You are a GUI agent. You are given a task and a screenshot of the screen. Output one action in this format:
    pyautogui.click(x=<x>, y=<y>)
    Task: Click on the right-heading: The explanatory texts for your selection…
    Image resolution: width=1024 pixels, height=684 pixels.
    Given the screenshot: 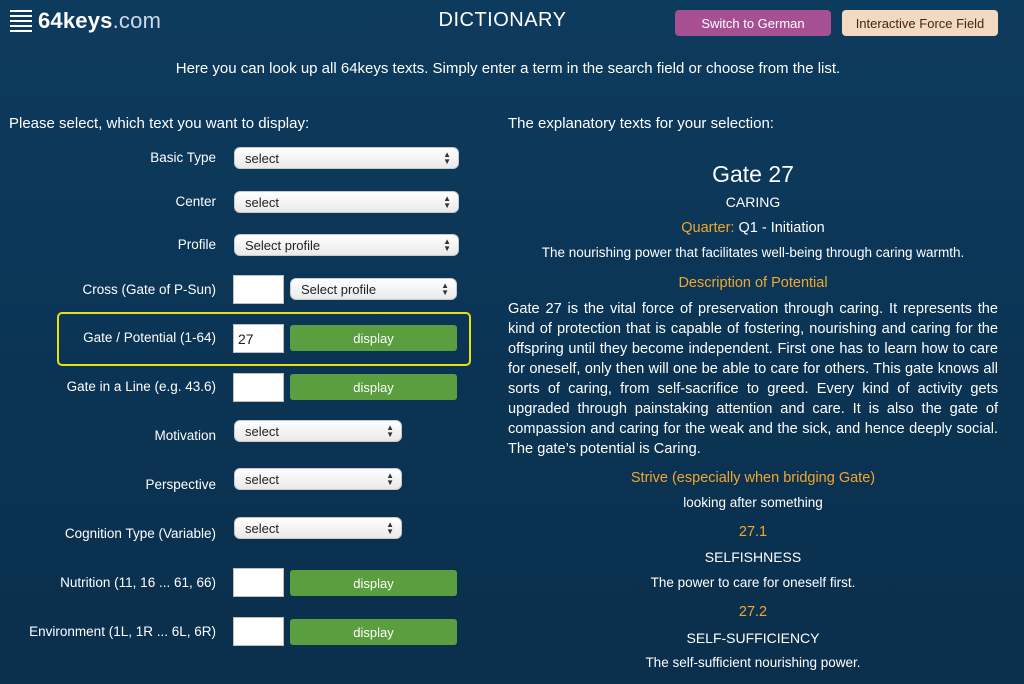 What is the action you would take?
    pyautogui.click(x=641, y=123)
    